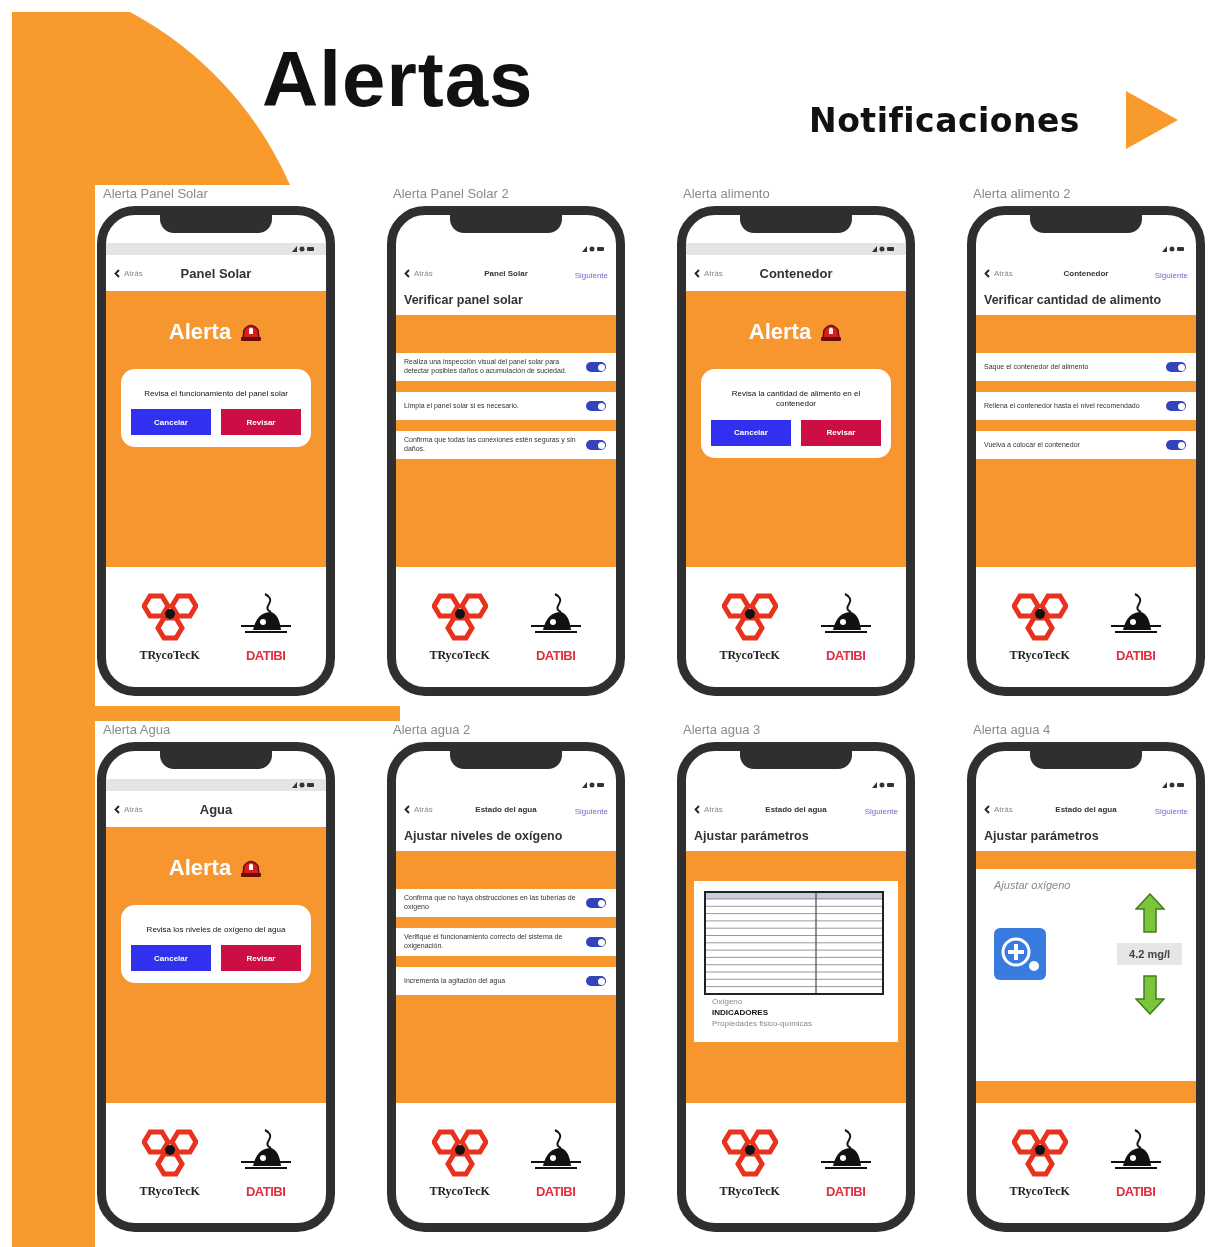  I want to click on screen-label: Alerta alimento 2, so click(1022, 194).